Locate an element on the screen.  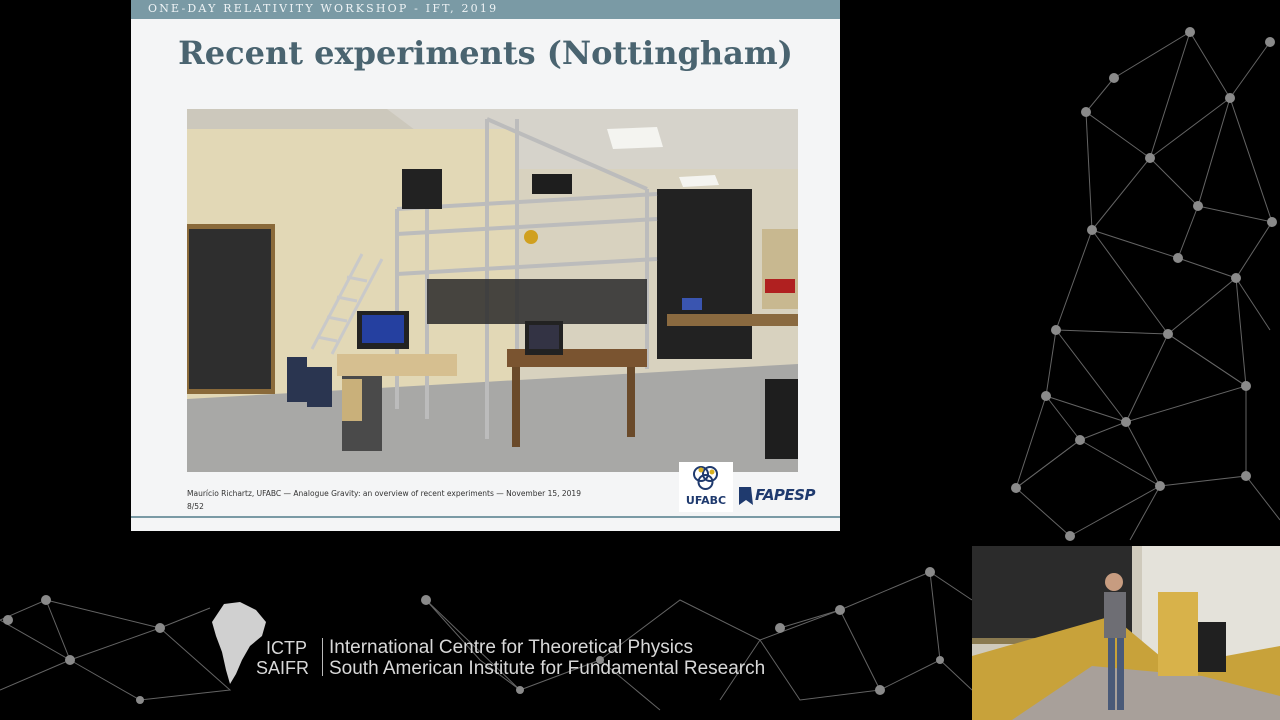
speaker-camera-feed is located at coordinates (1126, 633).